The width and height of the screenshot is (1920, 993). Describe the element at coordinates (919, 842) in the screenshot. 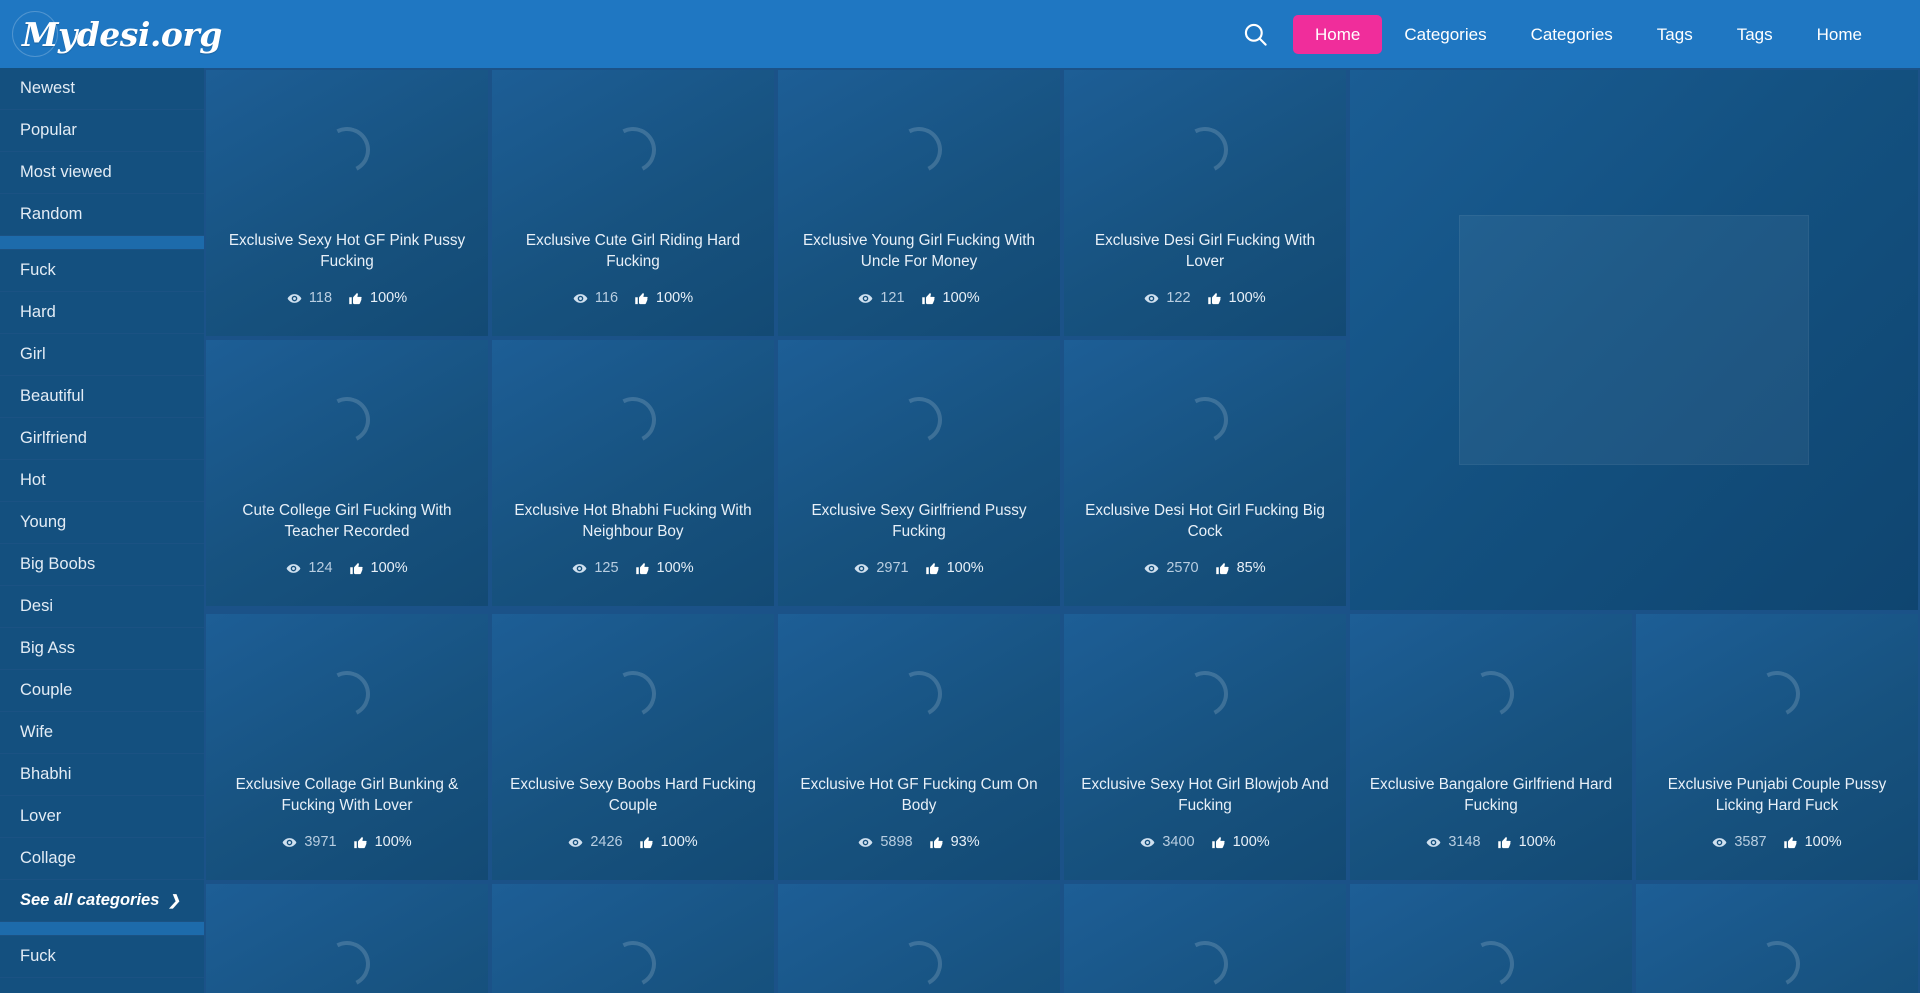

I see `video-stats: 5898 93%` at that location.